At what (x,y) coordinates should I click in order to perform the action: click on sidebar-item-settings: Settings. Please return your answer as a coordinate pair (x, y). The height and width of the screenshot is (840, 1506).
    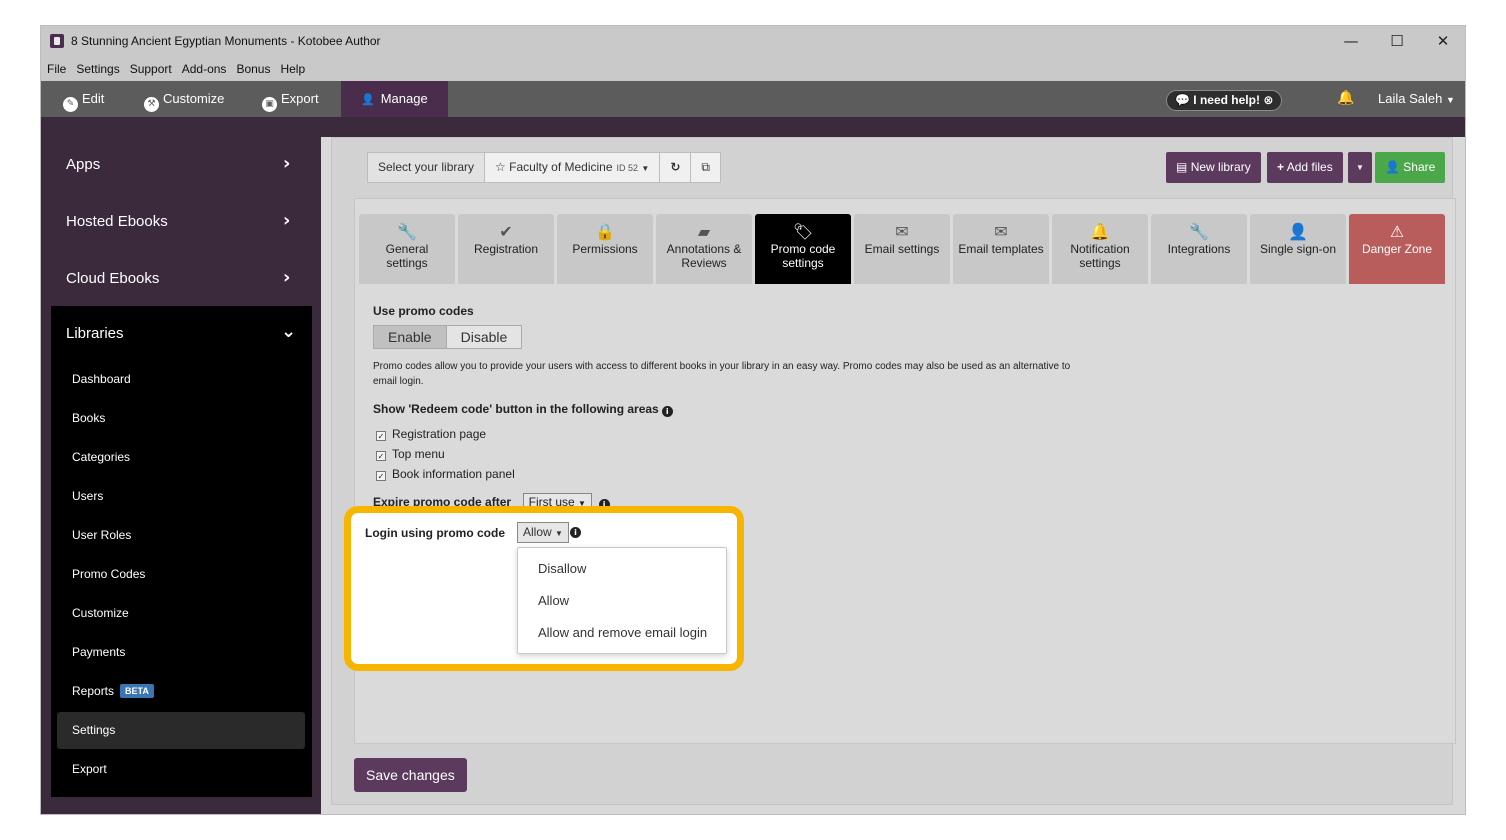
    Looking at the image, I should click on (181, 730).